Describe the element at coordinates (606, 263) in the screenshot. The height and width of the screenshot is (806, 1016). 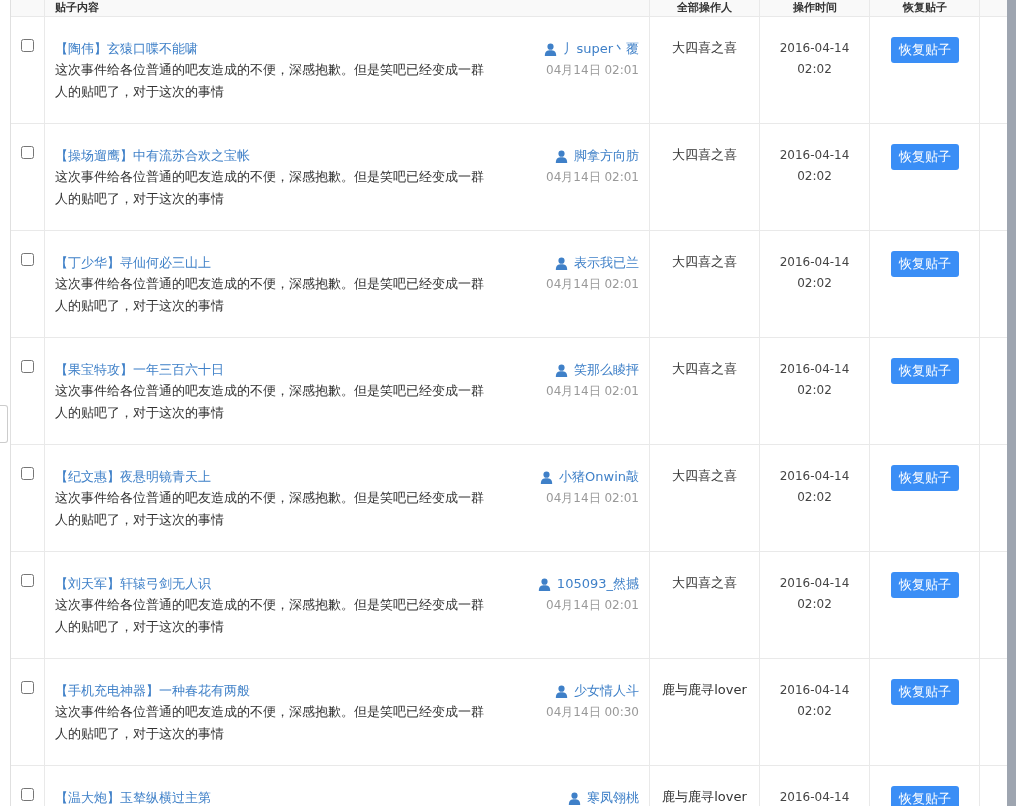
I see `author-link: 表示我已兰` at that location.